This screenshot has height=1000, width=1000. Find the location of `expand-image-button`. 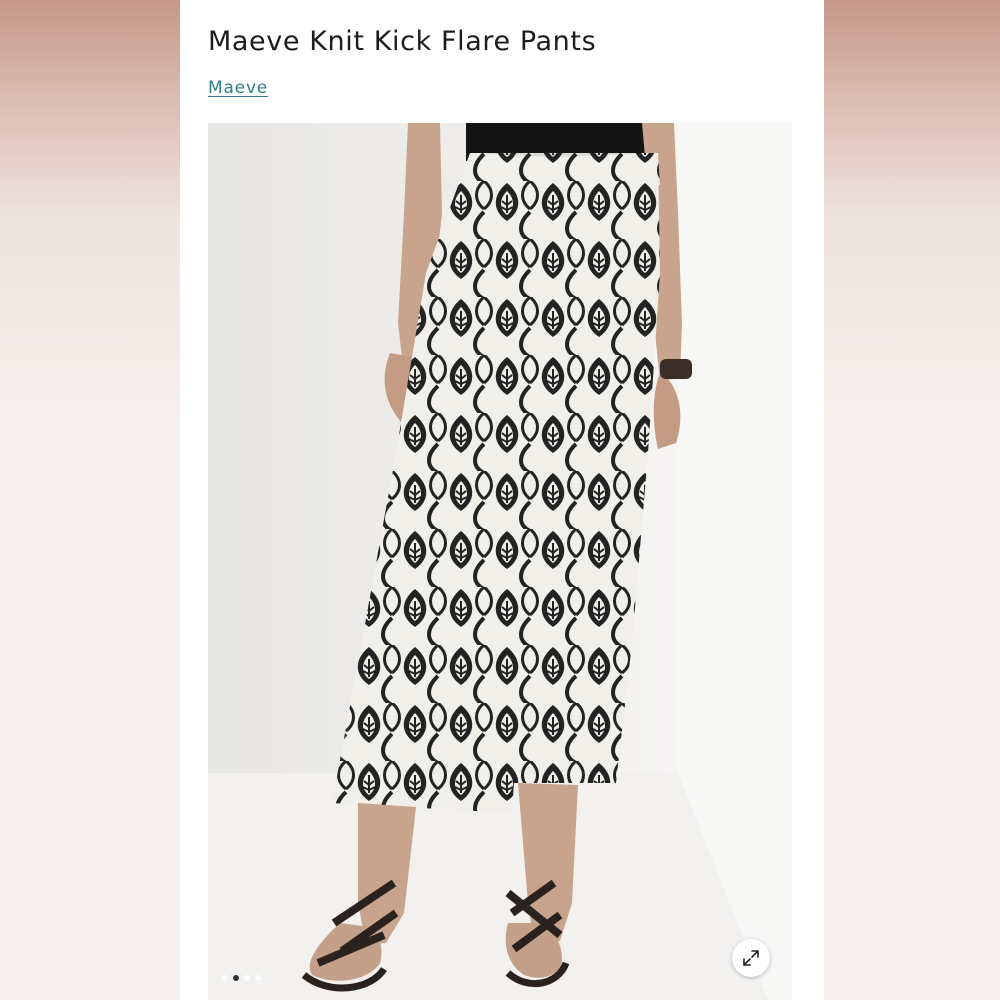

expand-image-button is located at coordinates (751, 958).